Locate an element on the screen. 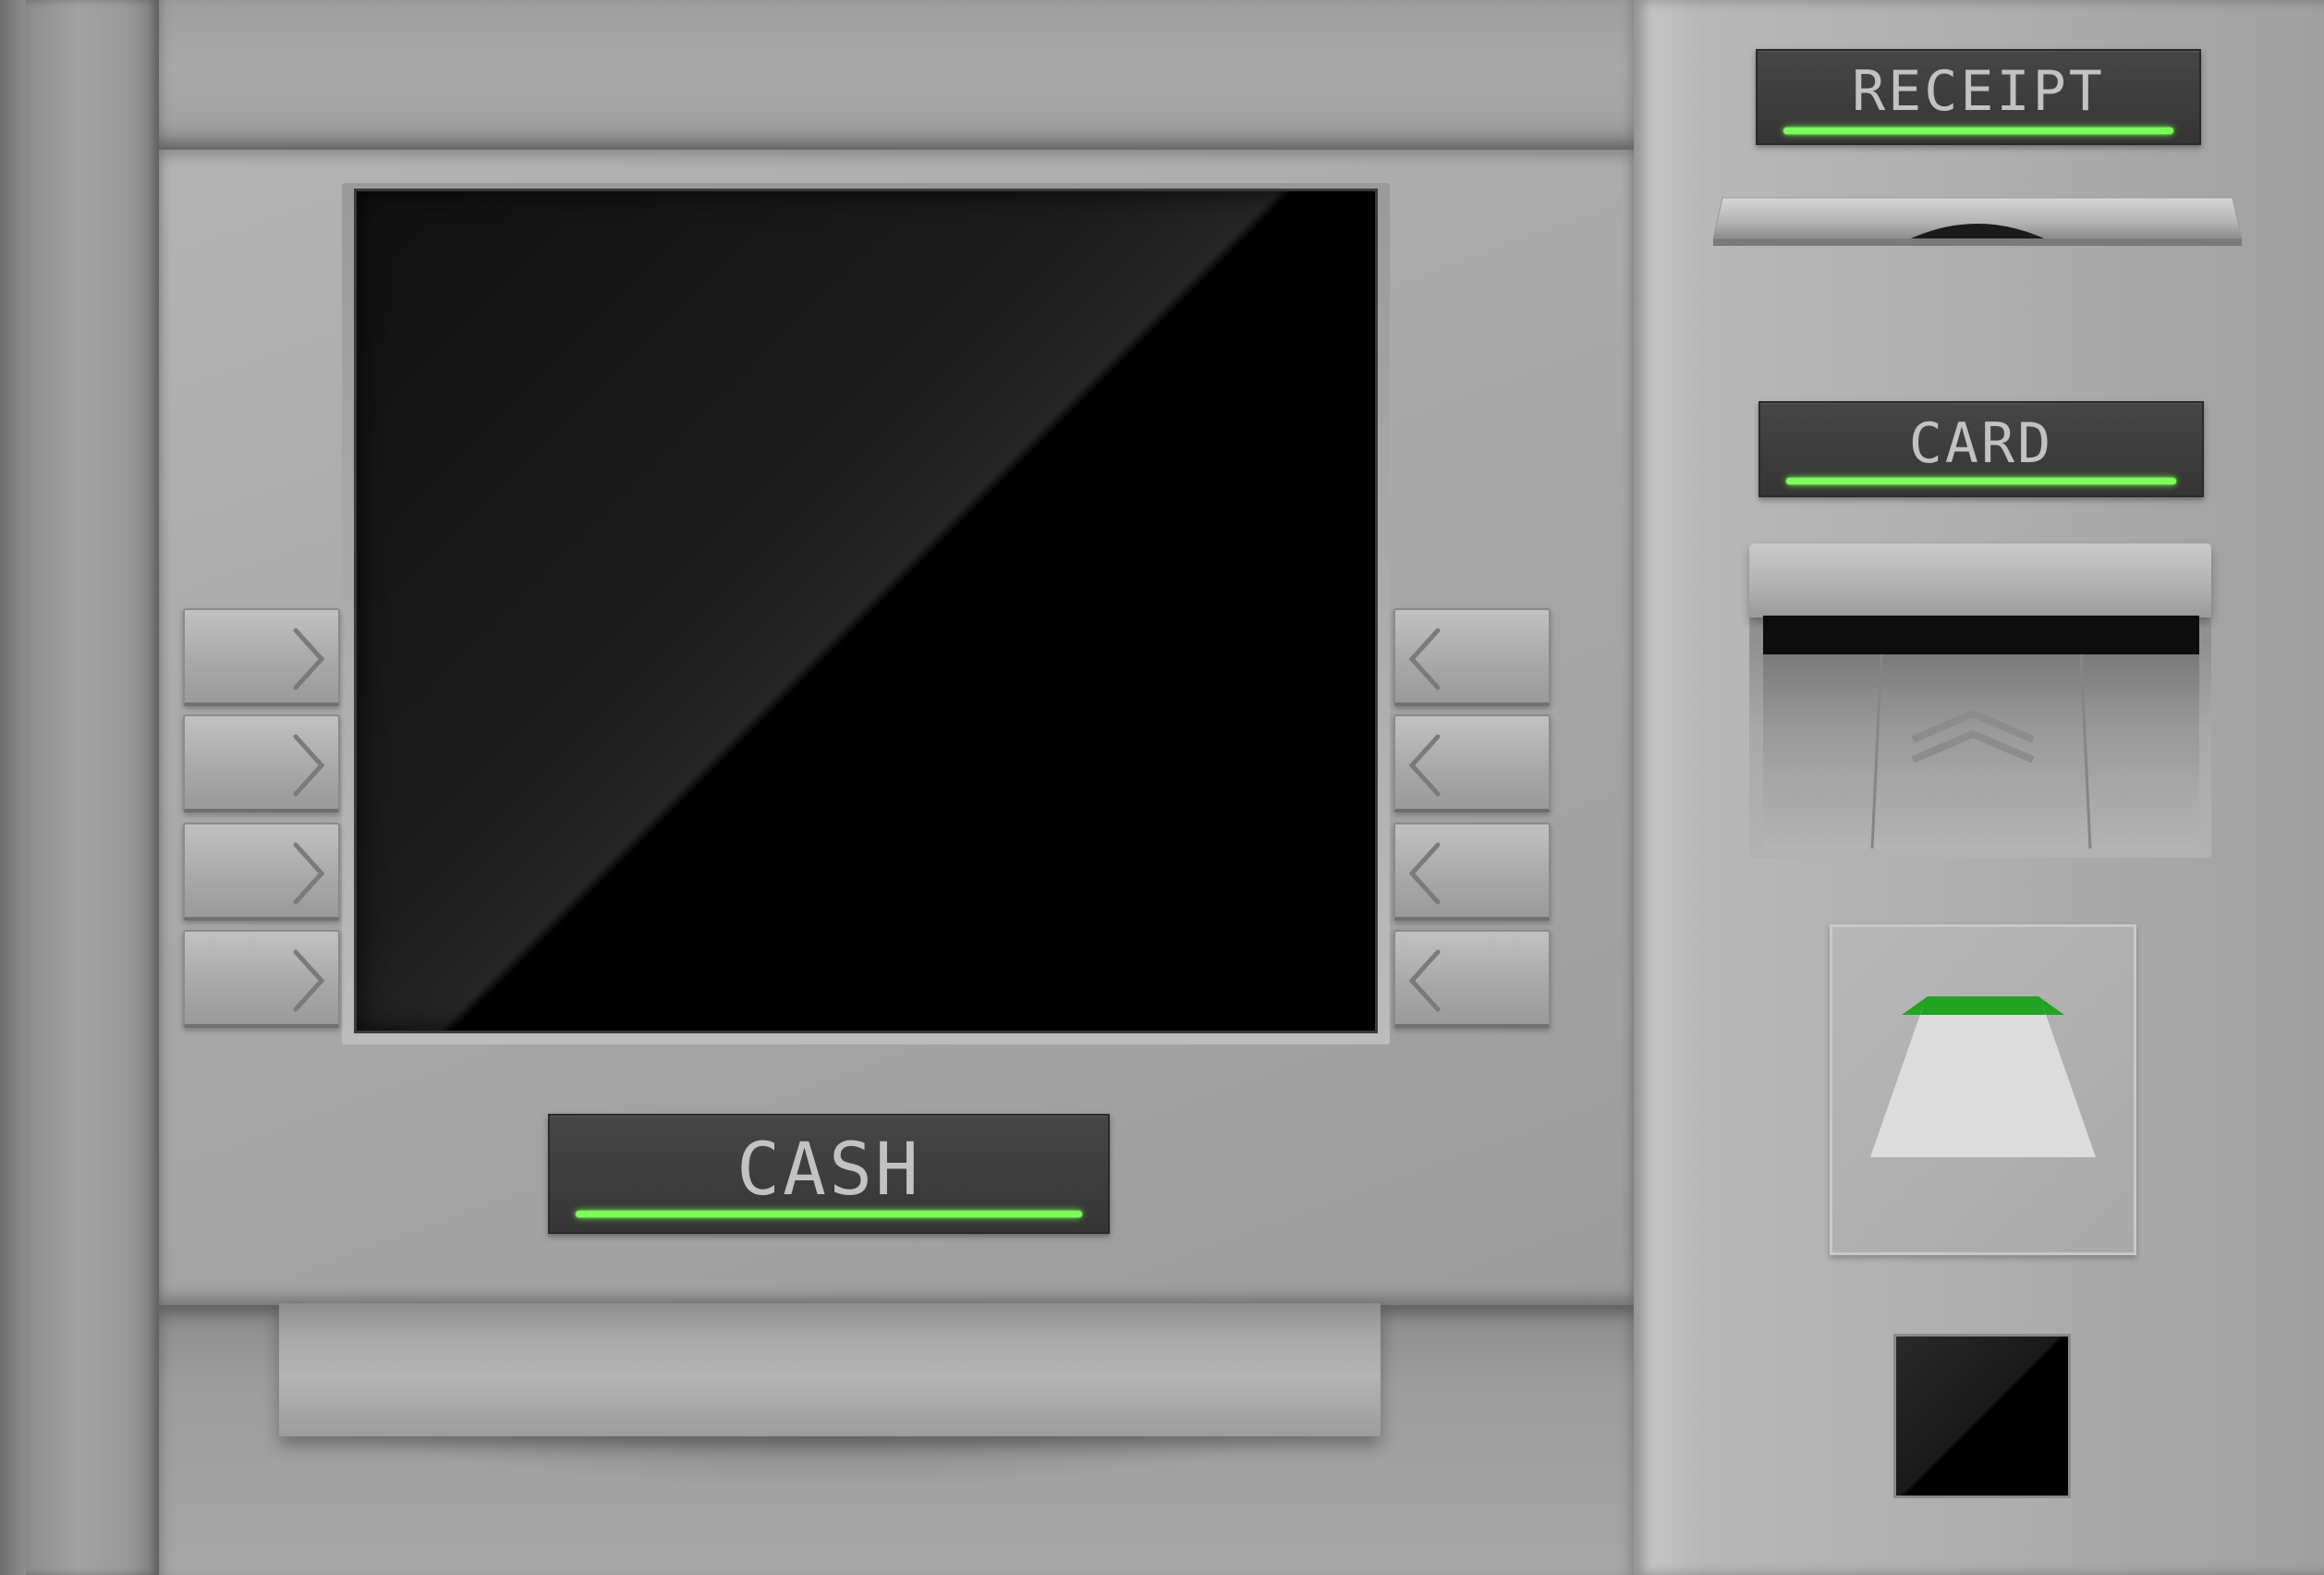  card-label: CARD is located at coordinates (1981, 449).